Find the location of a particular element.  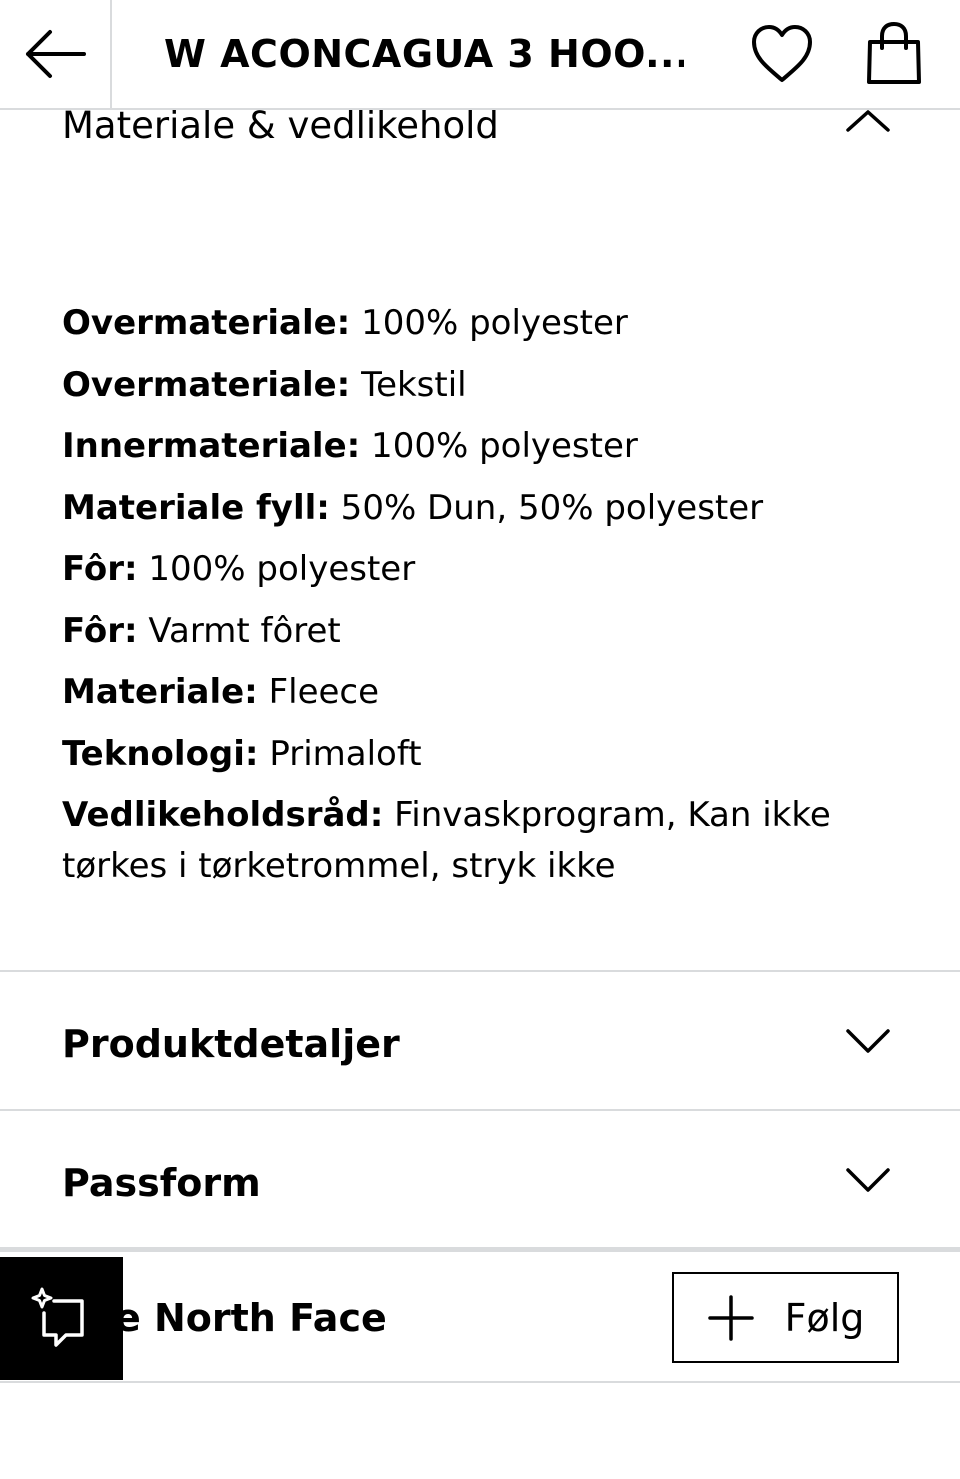

material-care-heading: Materiale & vedlikehold is located at coordinates (280, 125).